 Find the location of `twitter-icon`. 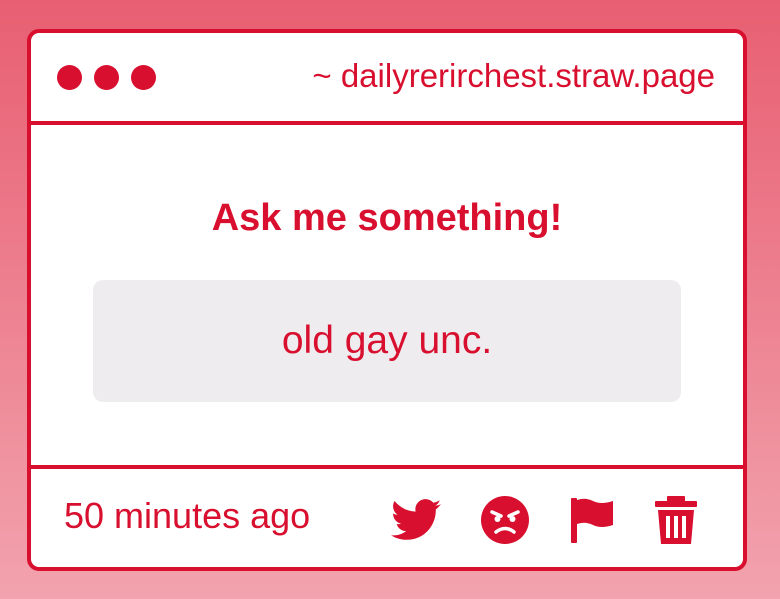

twitter-icon is located at coordinates (416, 519).